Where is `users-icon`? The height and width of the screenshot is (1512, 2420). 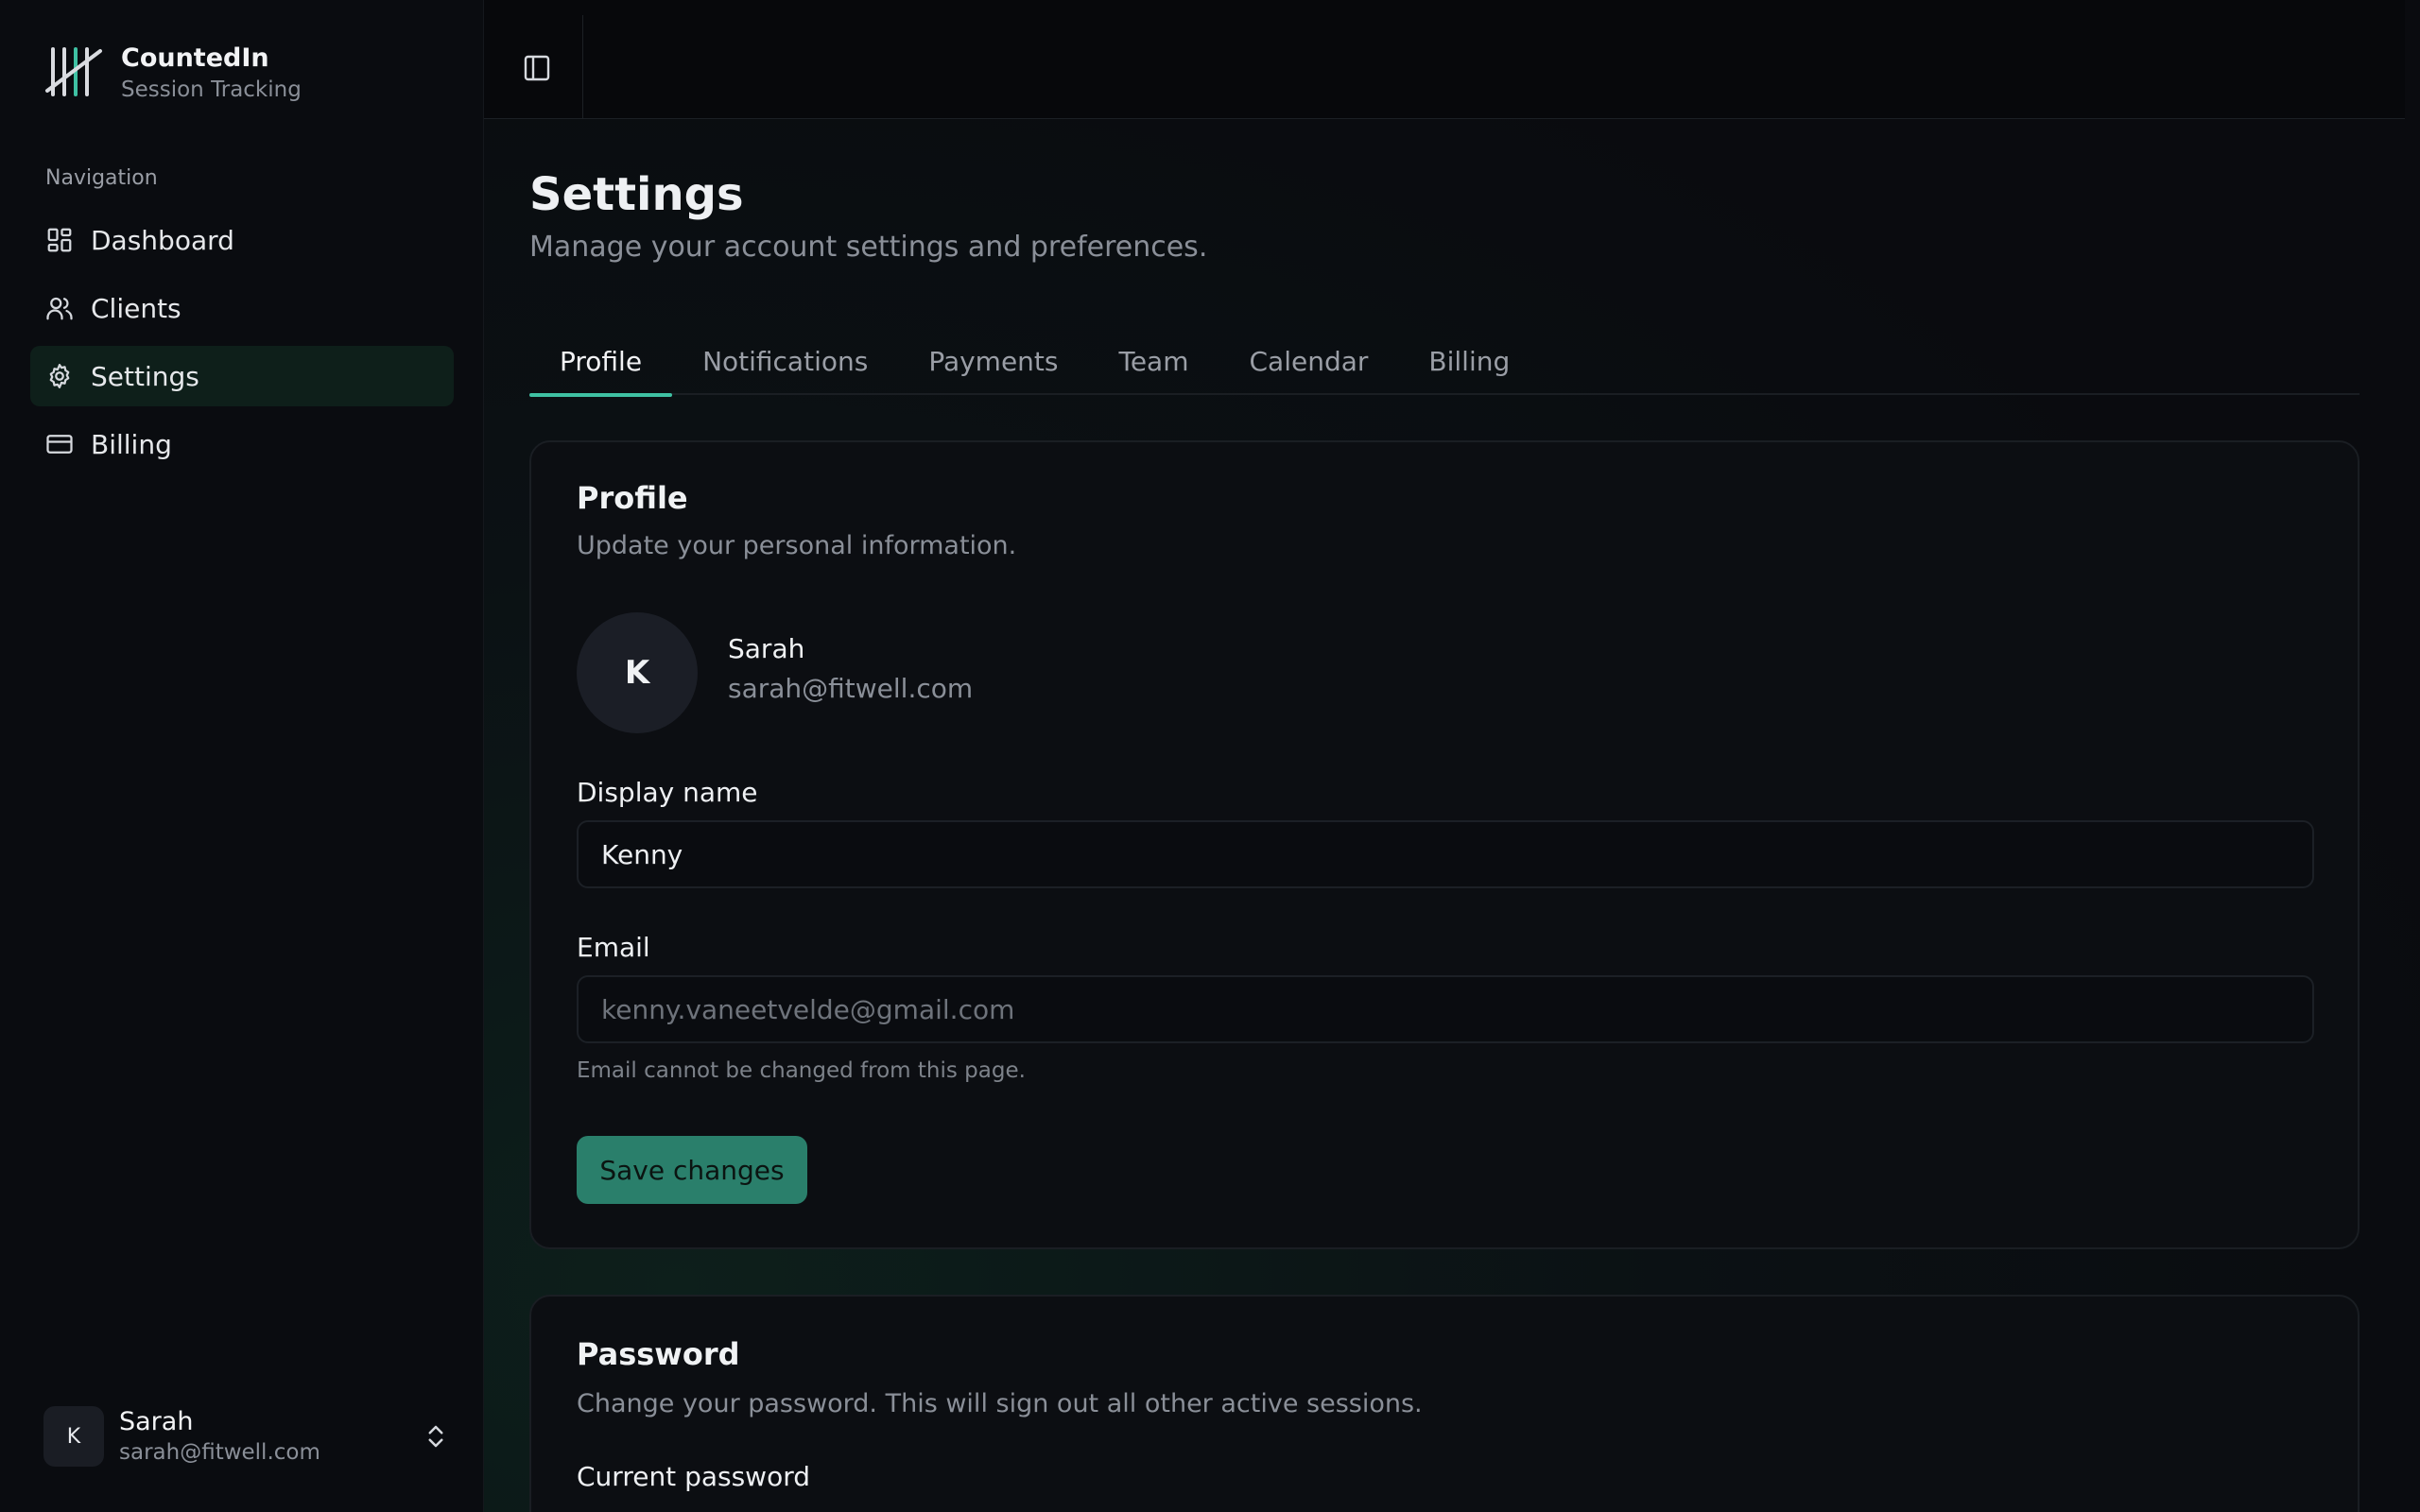
users-icon is located at coordinates (59, 308).